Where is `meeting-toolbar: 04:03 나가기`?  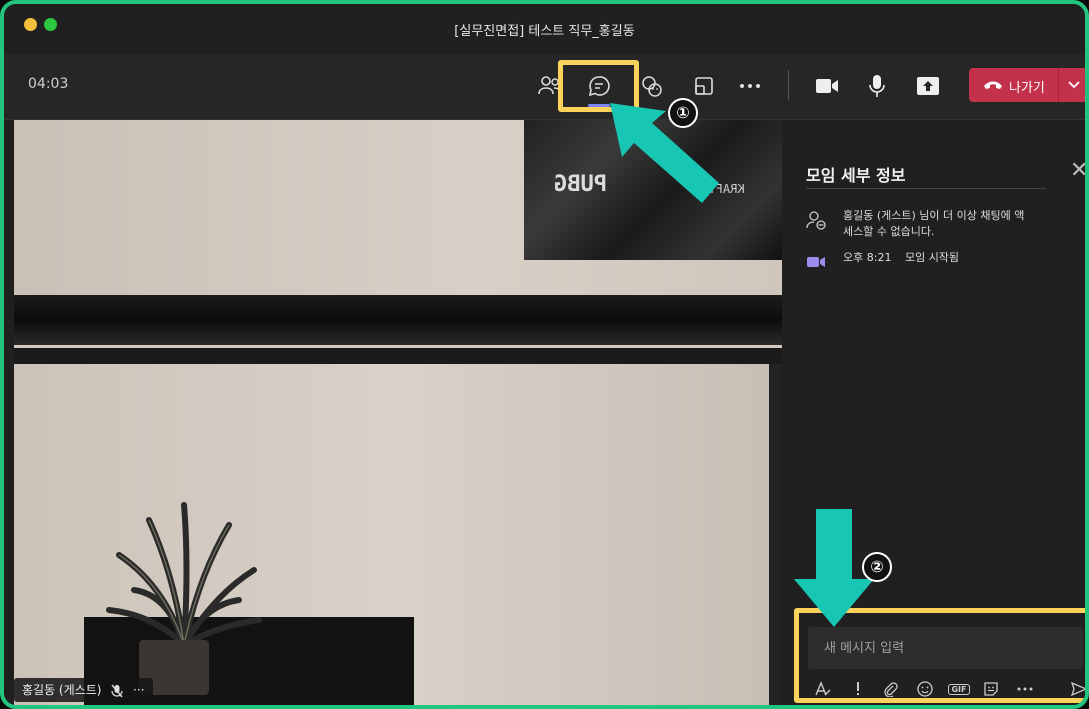 meeting-toolbar: 04:03 나가기 is located at coordinates (544, 87).